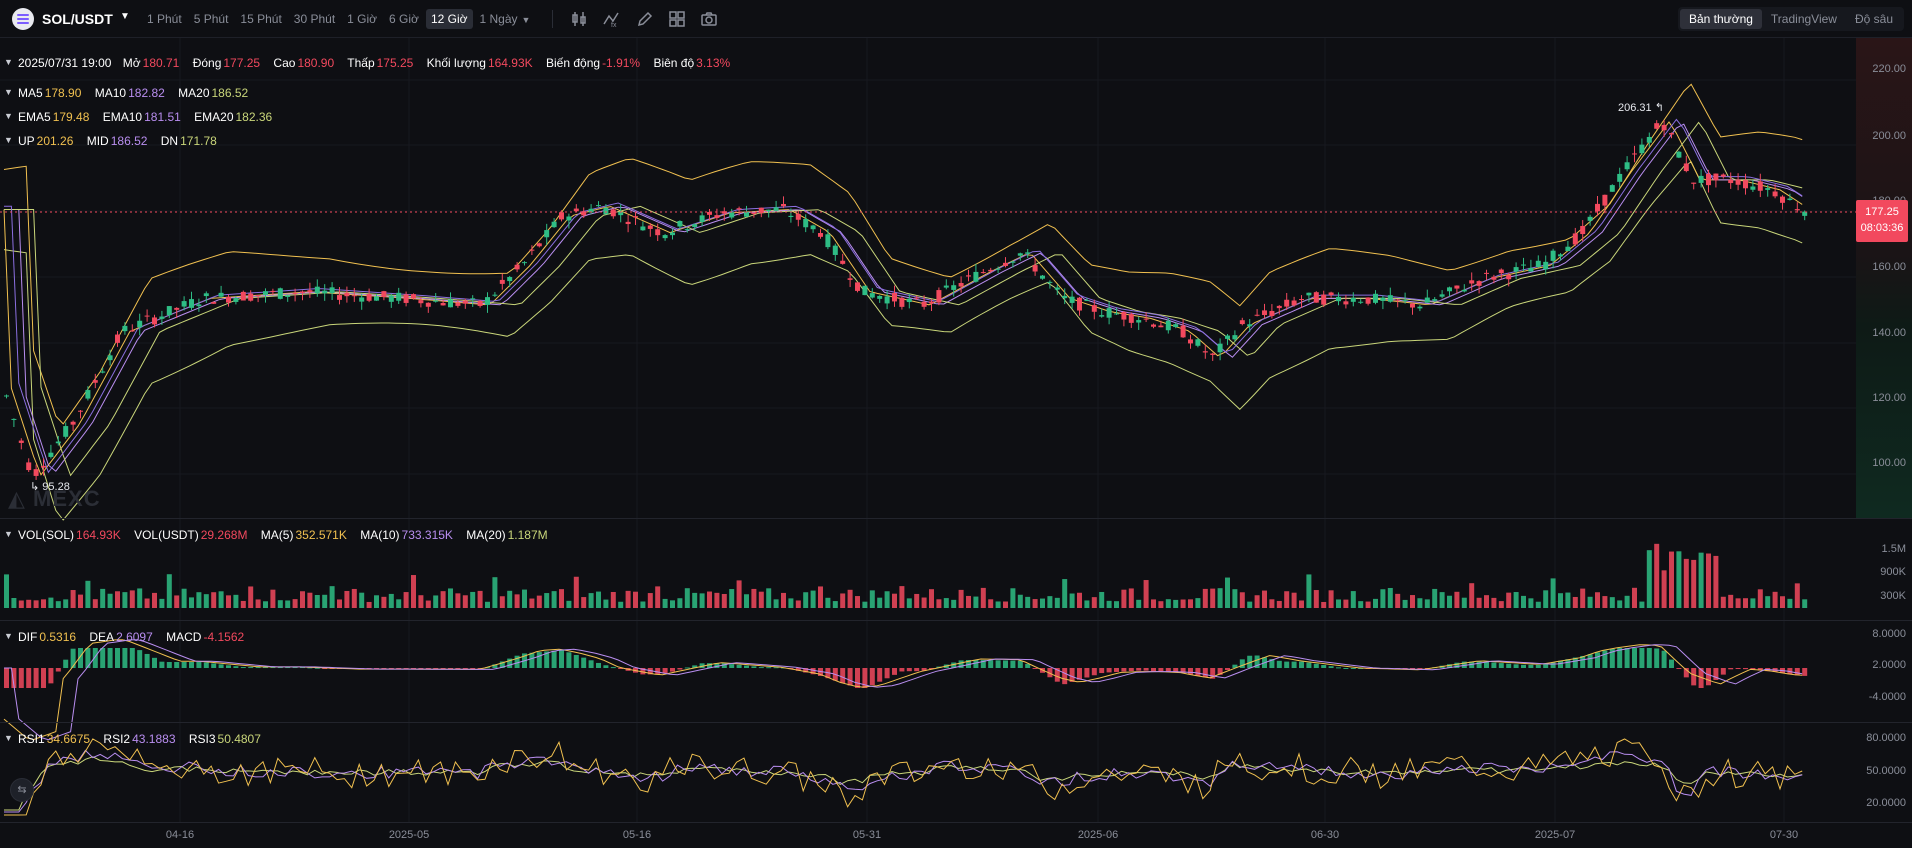  What do you see at coordinates (102, 637) in the screenshot?
I see `dea-label: DEA` at bounding box center [102, 637].